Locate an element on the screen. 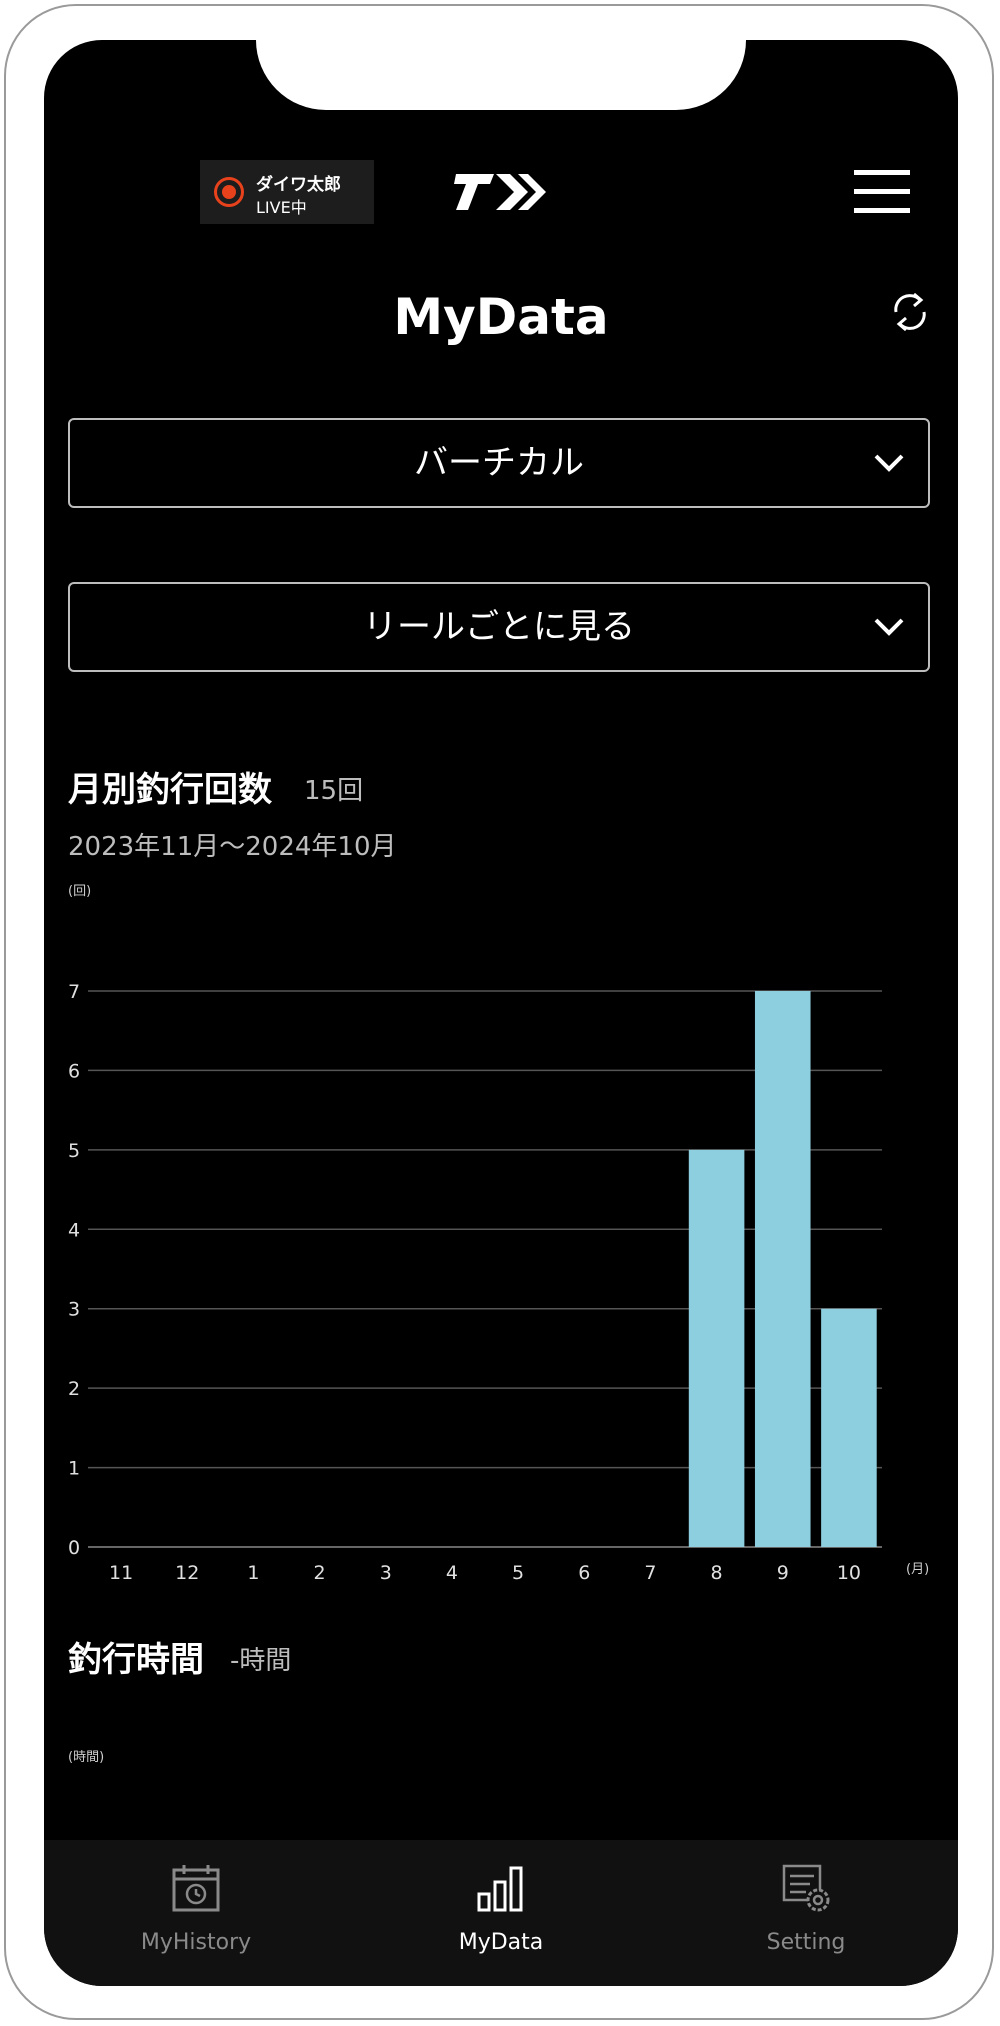  calendar-history-icon is located at coordinates (196, 1888).